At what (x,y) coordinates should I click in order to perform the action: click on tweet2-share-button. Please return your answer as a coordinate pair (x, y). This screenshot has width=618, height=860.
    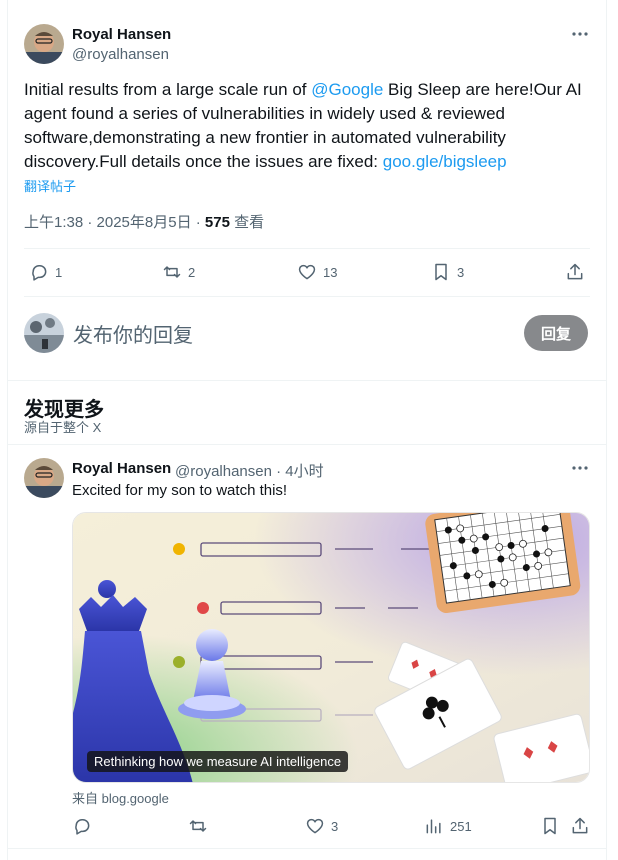
    Looking at the image, I should click on (580, 826).